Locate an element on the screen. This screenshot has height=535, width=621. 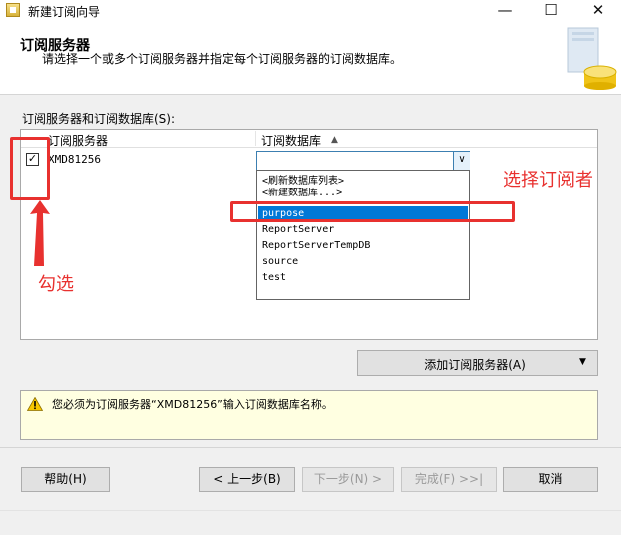
subscriber-name: XMD81256 is located at coordinates (74, 159).